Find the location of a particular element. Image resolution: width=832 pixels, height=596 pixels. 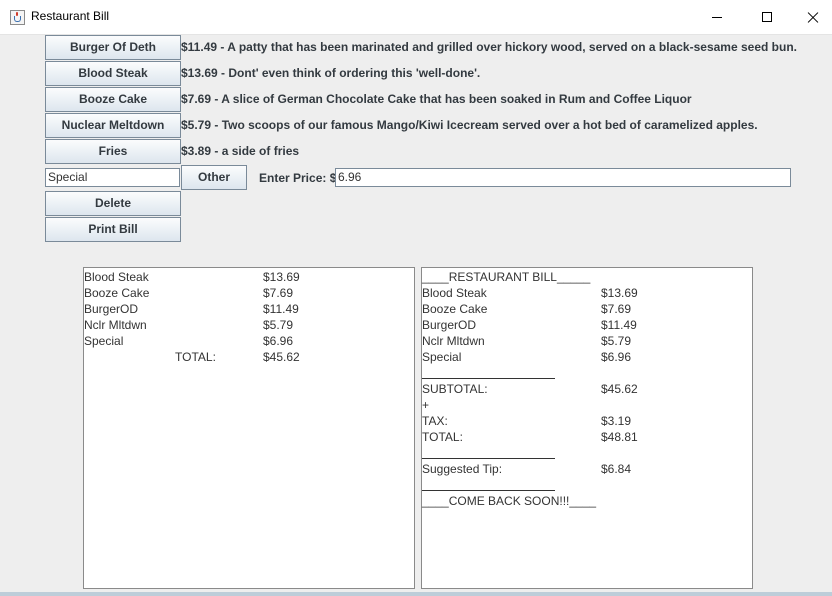

tip-label: Suggested Tip: is located at coordinates (462, 469).